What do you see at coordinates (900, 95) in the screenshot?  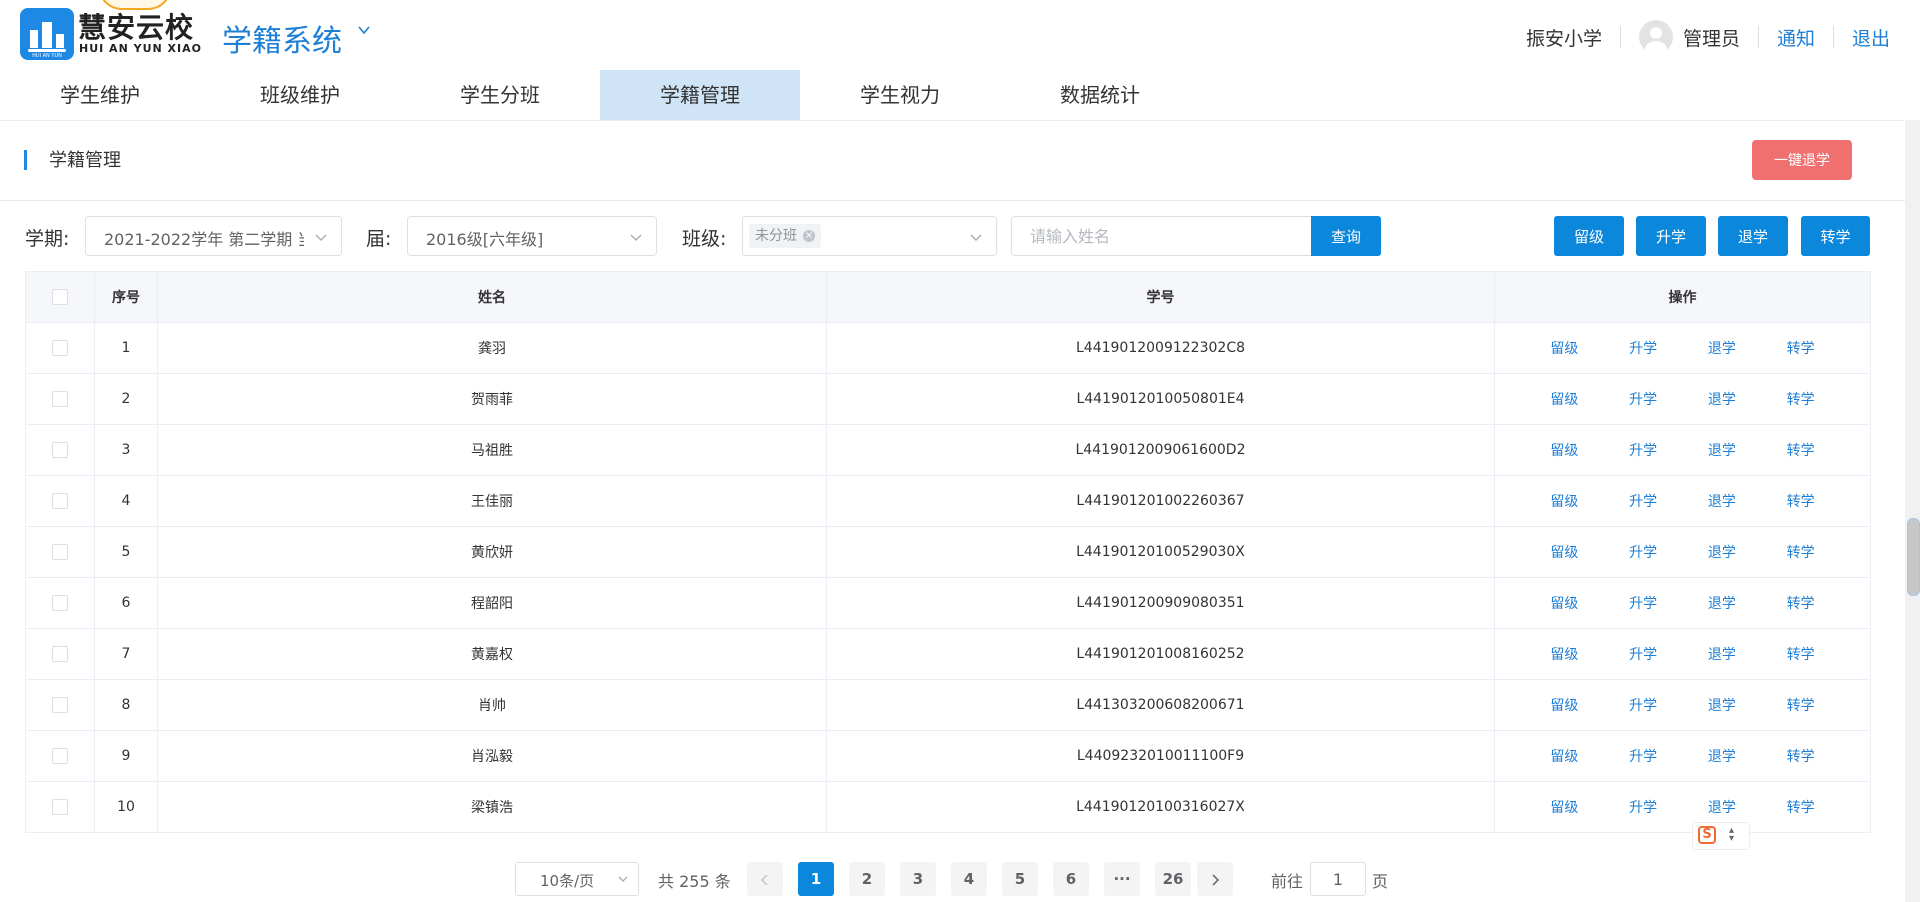 I see `tab-student-vision: 学生视力` at bounding box center [900, 95].